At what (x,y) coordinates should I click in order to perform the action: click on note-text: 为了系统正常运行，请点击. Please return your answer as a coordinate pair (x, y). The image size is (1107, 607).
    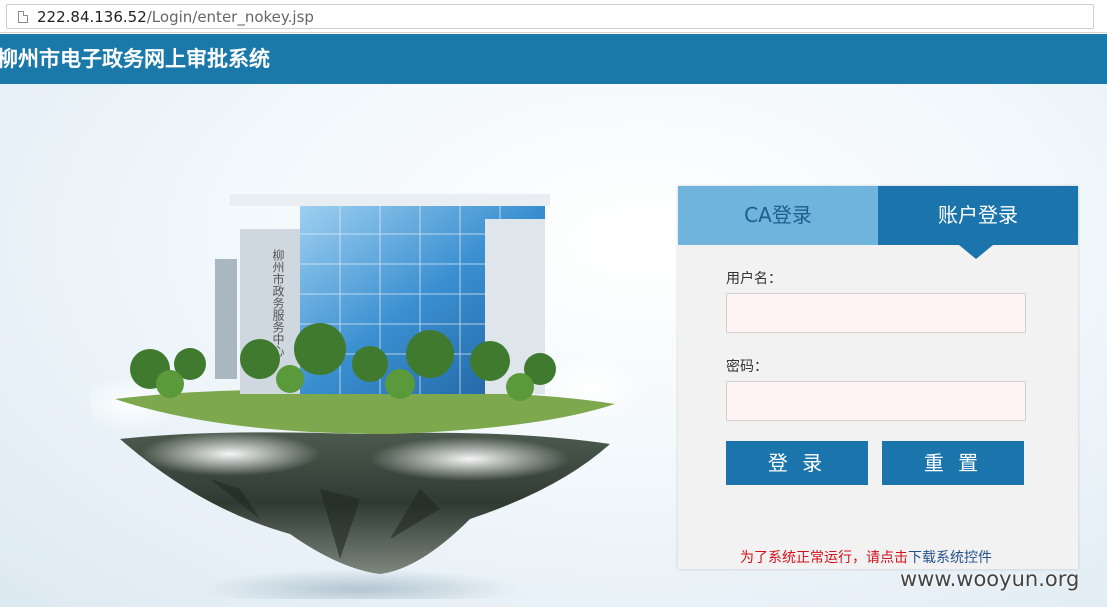
    Looking at the image, I should click on (824, 558).